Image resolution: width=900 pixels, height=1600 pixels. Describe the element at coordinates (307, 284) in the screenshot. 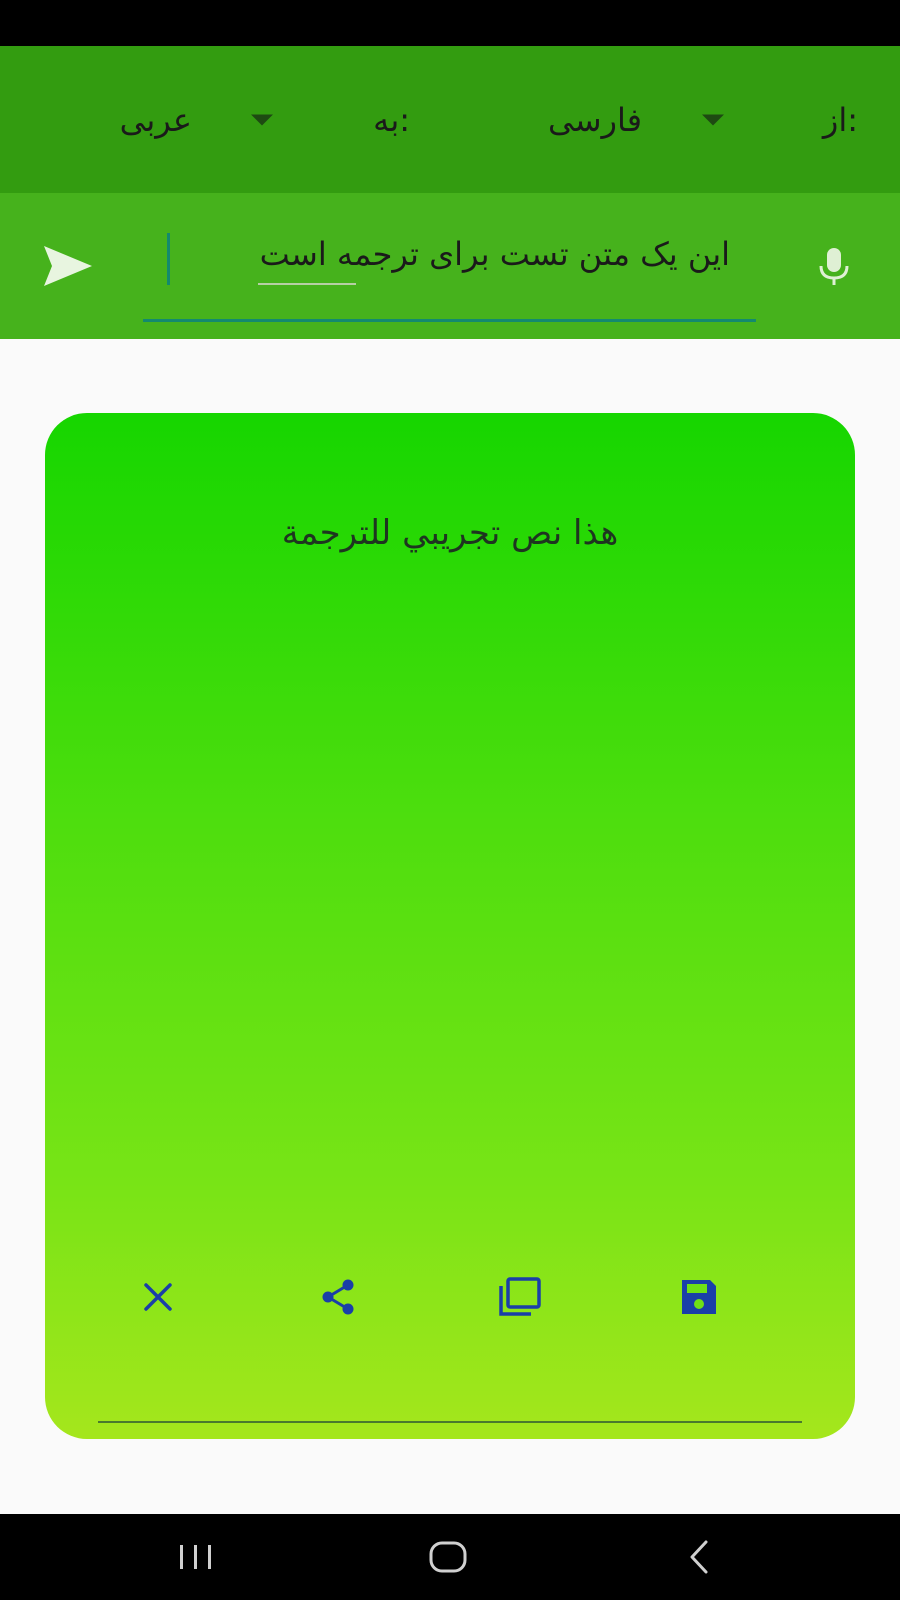

I see `spellcheck-underline` at that location.